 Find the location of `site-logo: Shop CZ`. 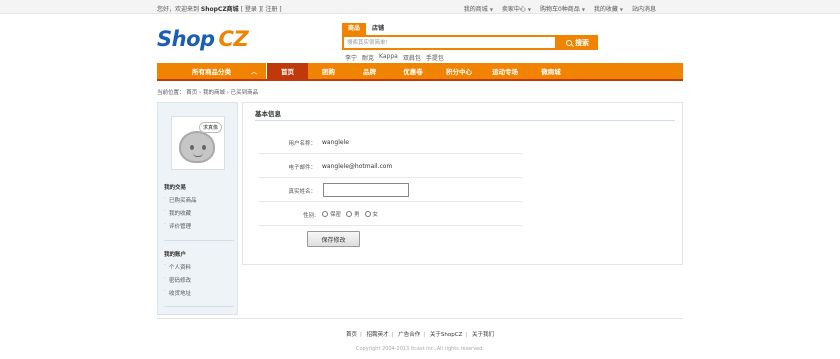

site-logo: Shop CZ is located at coordinates (203, 39).